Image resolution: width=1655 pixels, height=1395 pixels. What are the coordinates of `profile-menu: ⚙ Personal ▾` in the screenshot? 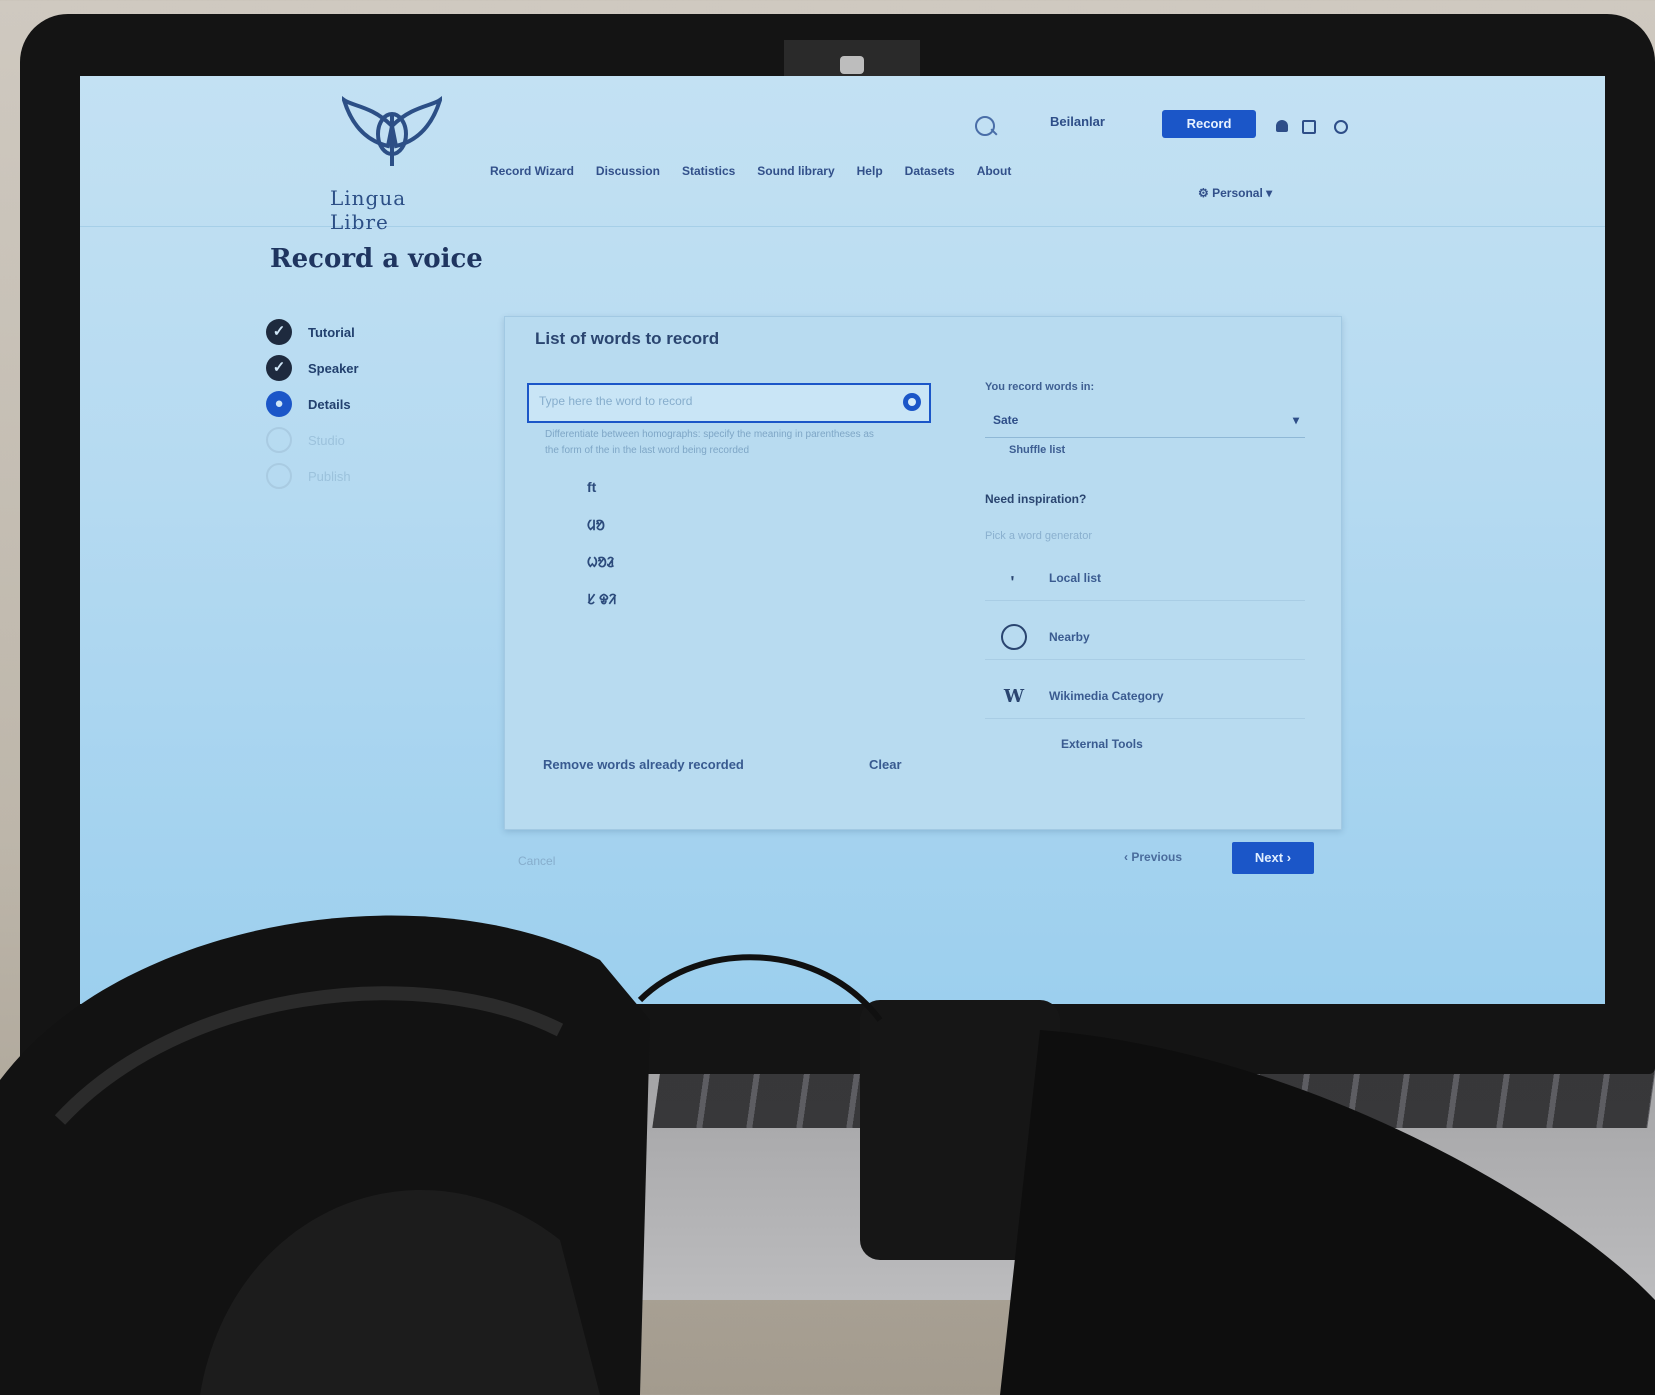 It's located at (1235, 193).